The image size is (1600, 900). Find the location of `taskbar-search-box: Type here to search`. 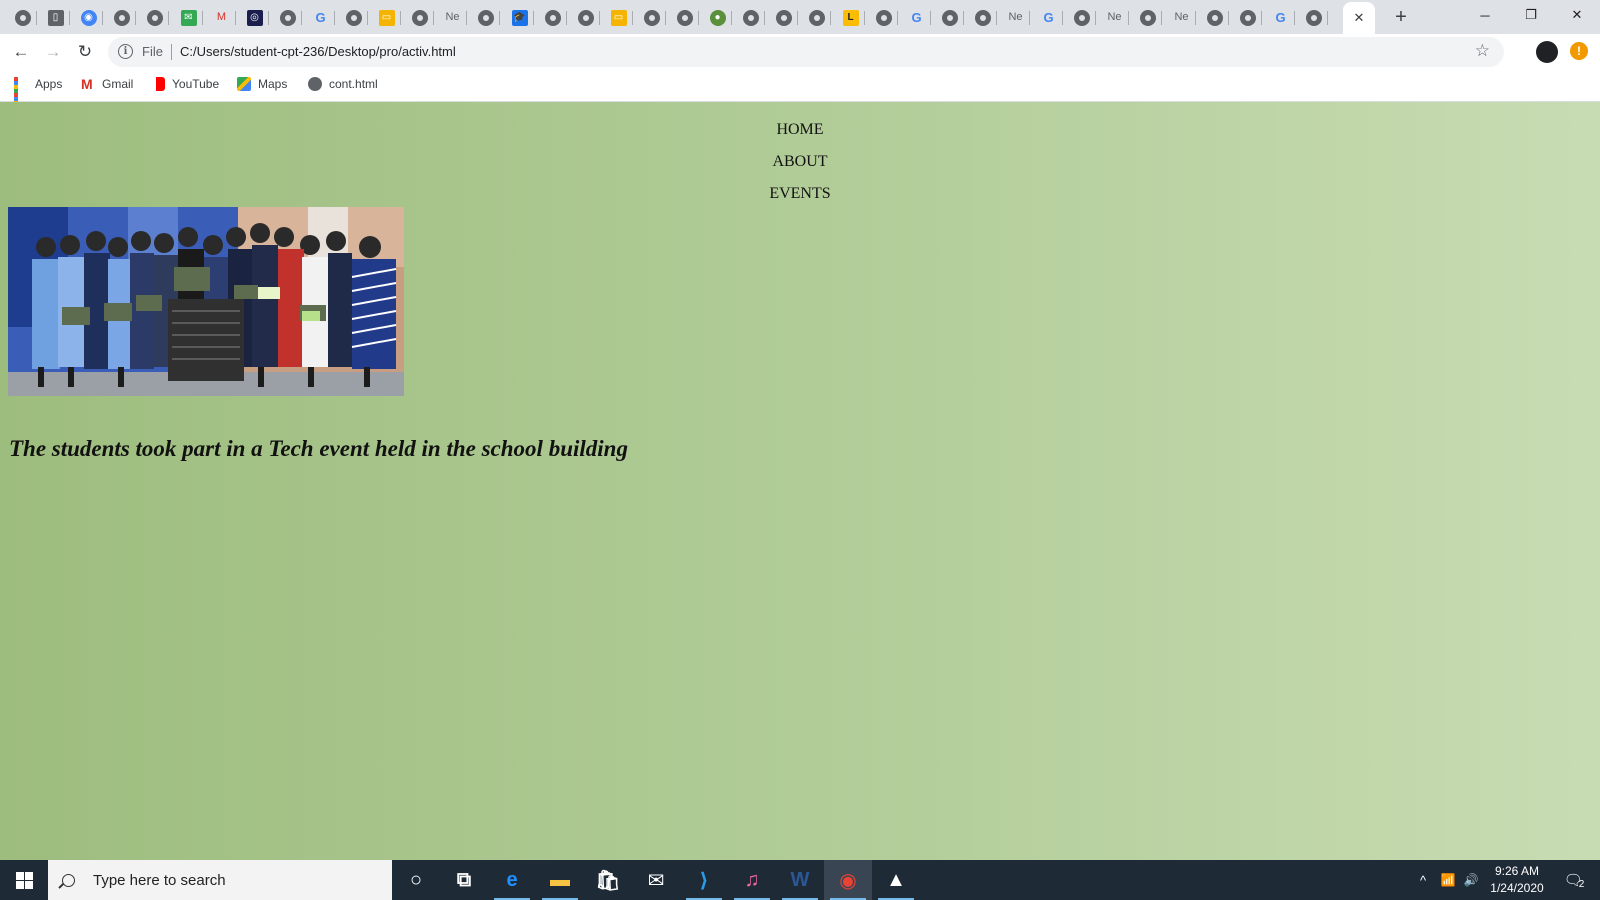

taskbar-search-box: Type here to search is located at coordinates (220, 880).